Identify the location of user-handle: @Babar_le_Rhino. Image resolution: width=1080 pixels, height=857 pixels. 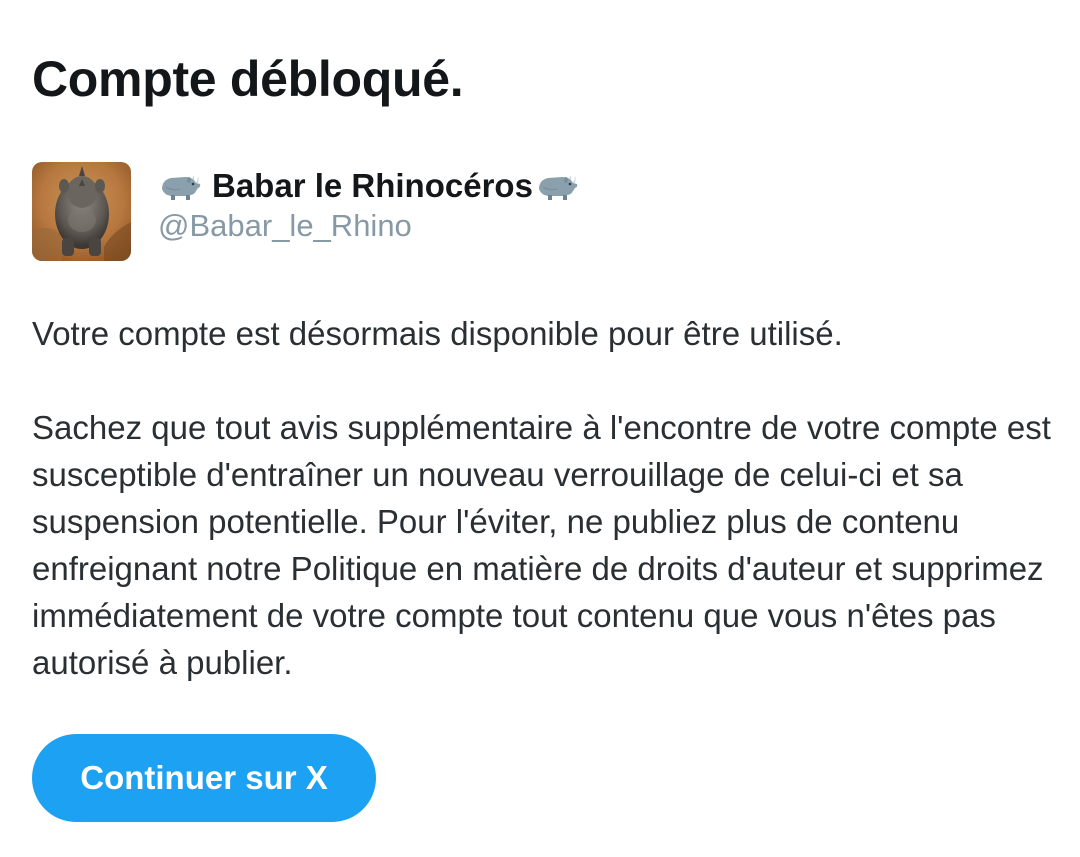
(285, 225).